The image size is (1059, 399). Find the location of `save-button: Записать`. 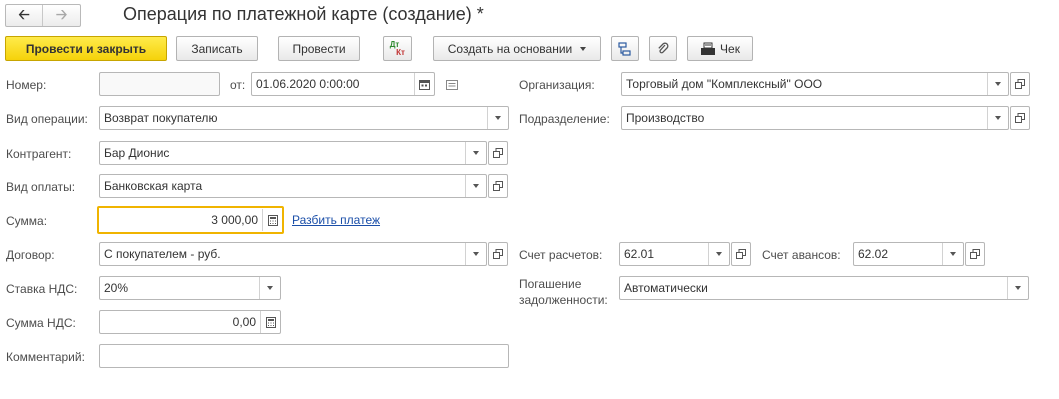

save-button: Записать is located at coordinates (217, 48).